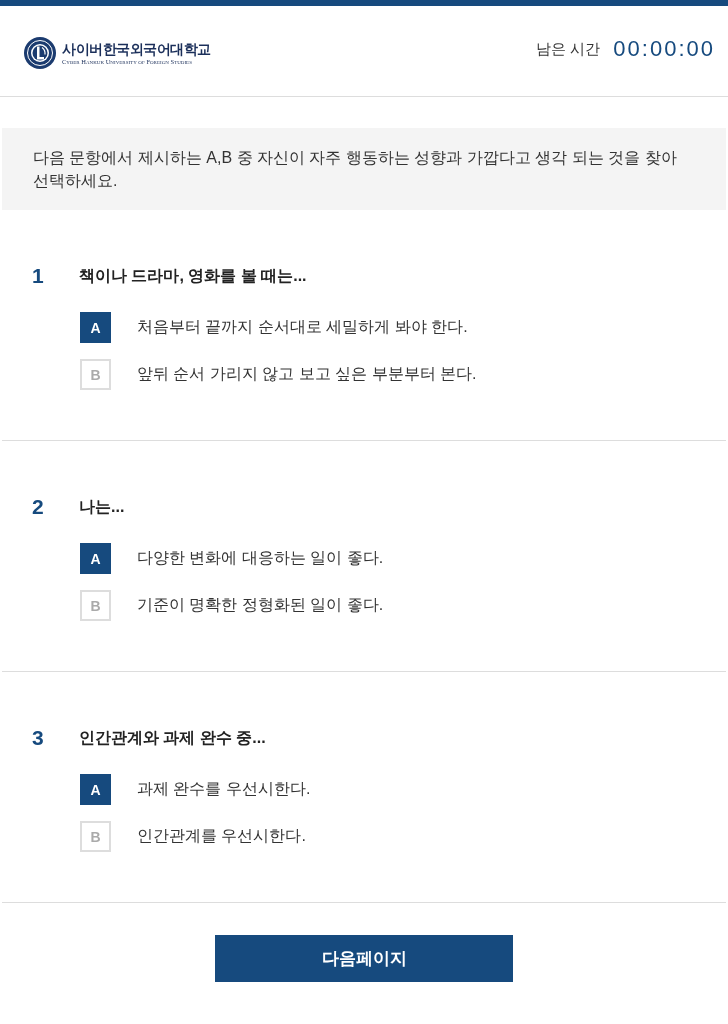 The height and width of the screenshot is (1024, 728). What do you see at coordinates (224, 789) in the screenshot?
I see `option-text: 과제 완수를 우선시한다.` at bounding box center [224, 789].